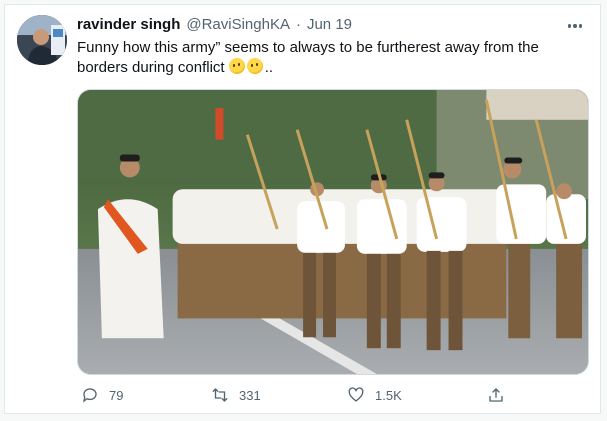 Image resolution: width=607 pixels, height=421 pixels. Describe the element at coordinates (356, 394) in the screenshot. I see `heart-icon` at that location.